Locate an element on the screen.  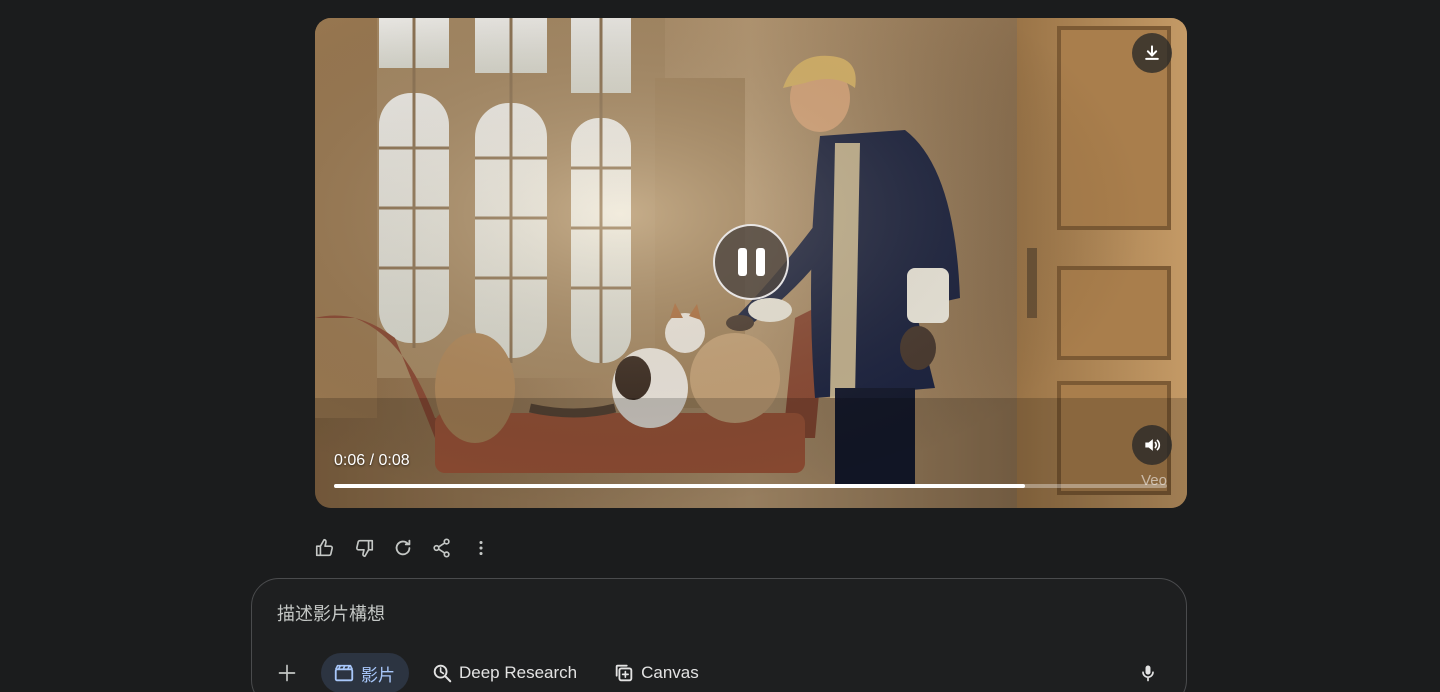
veo-watermark: Veo is located at coordinates (1154, 480).